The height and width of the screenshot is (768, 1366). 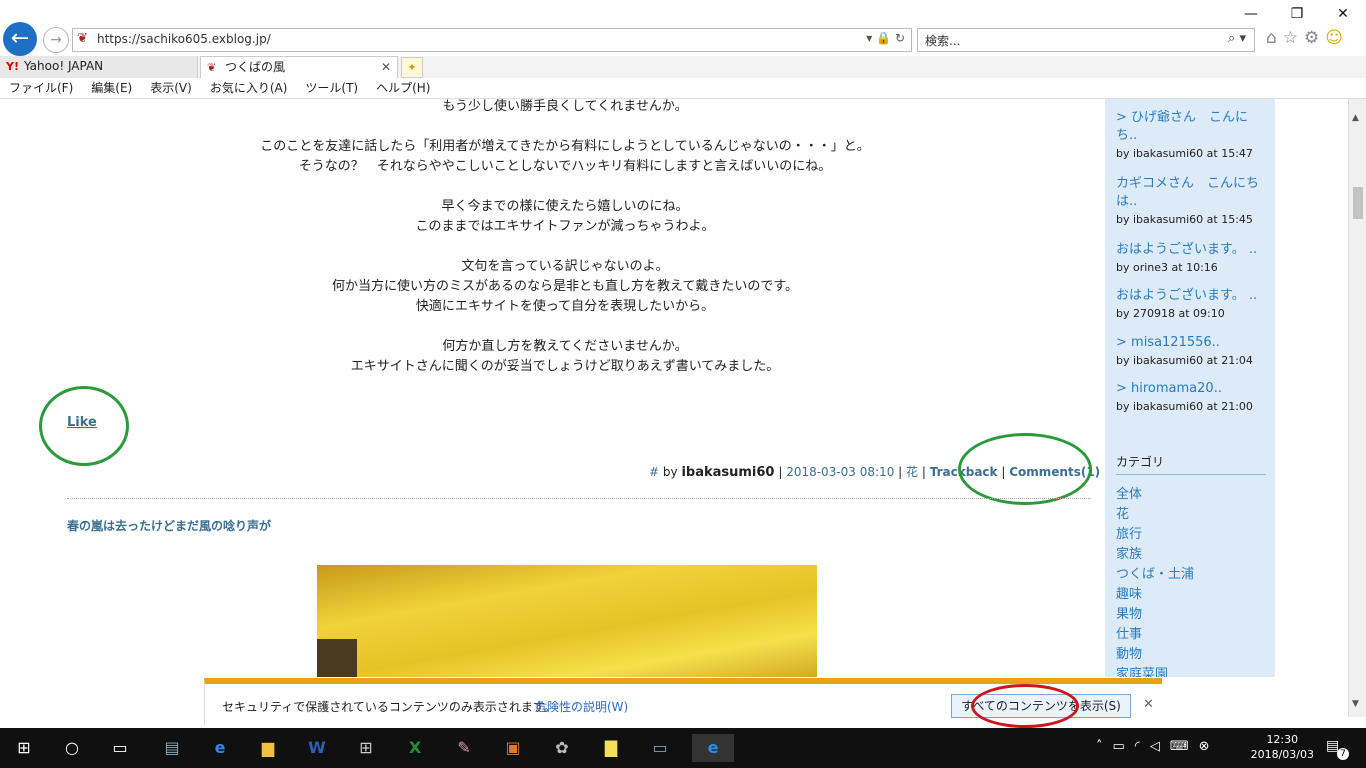 I want to click on post-line: 文句を言っている訳じゃないのよ。, so click(x=565, y=266).